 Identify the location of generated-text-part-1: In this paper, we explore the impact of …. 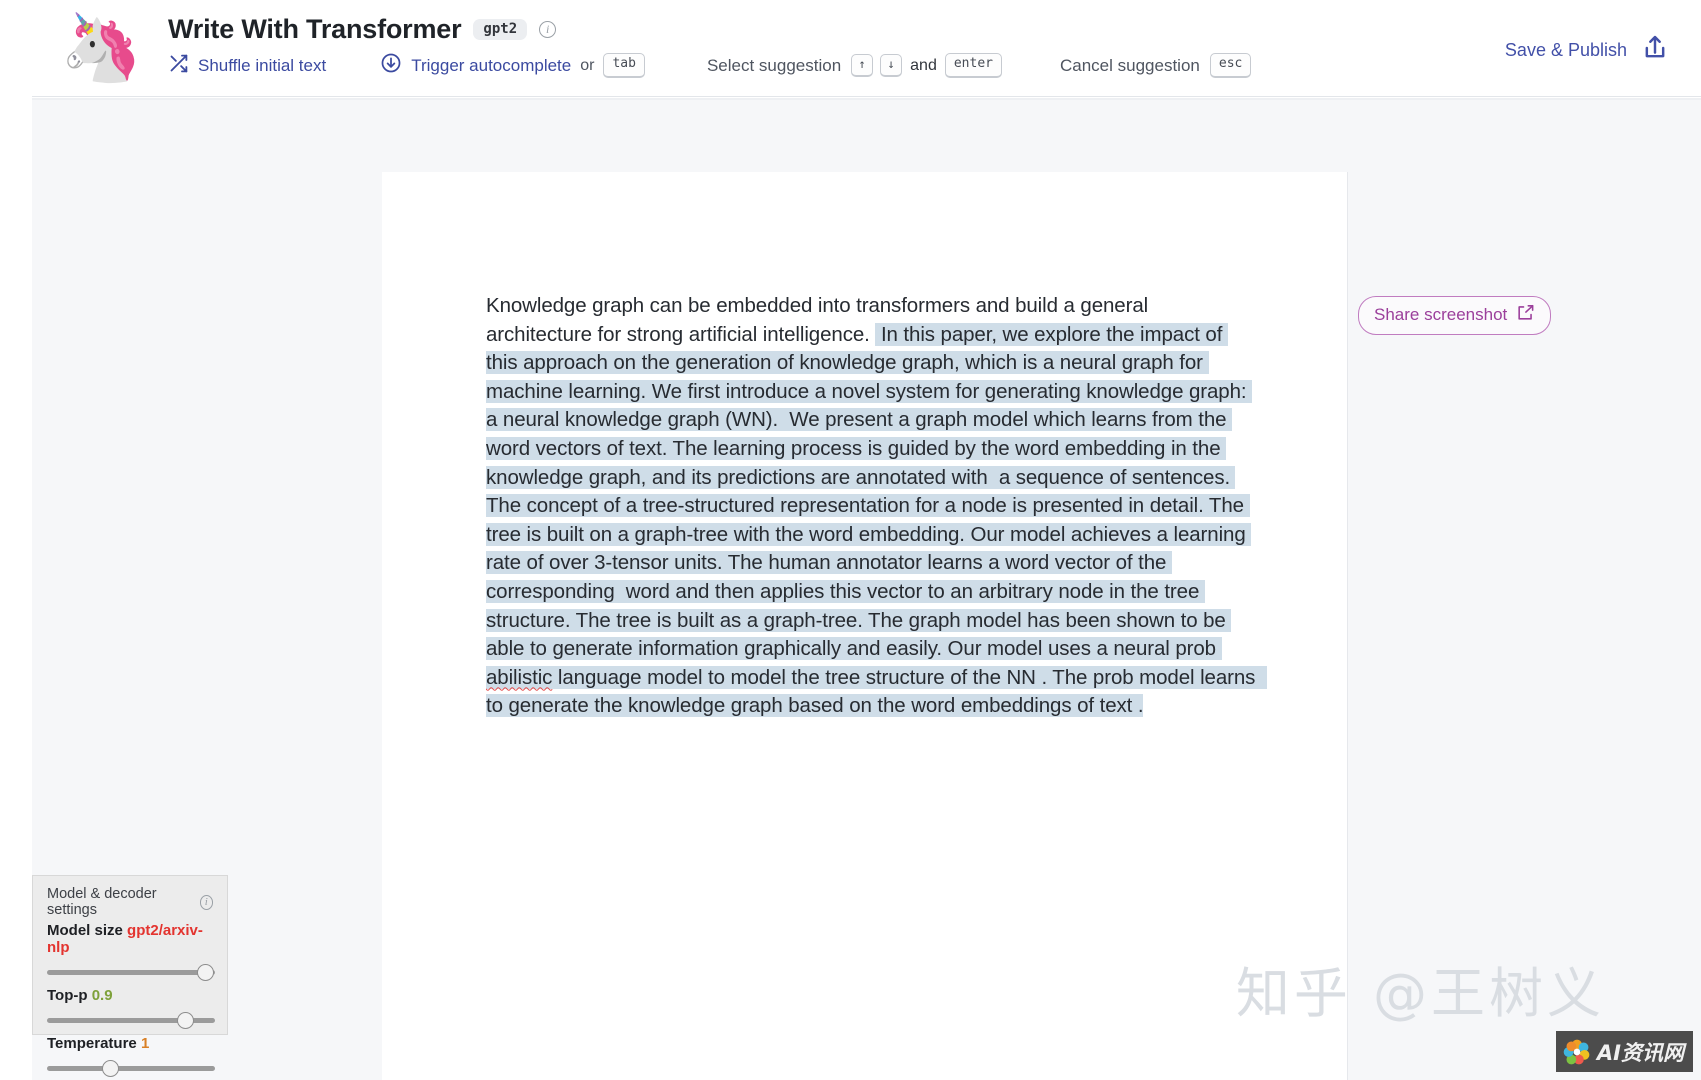
(869, 491).